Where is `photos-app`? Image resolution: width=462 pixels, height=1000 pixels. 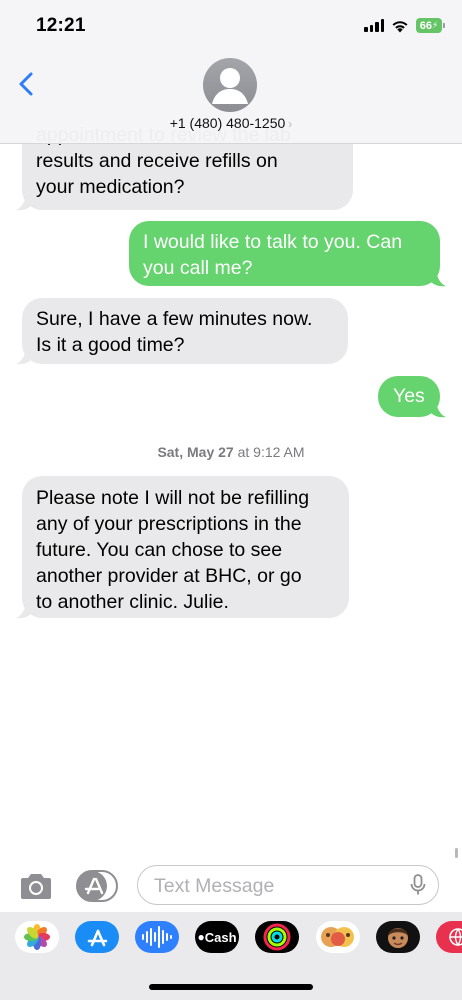
photos-app is located at coordinates (37, 937).